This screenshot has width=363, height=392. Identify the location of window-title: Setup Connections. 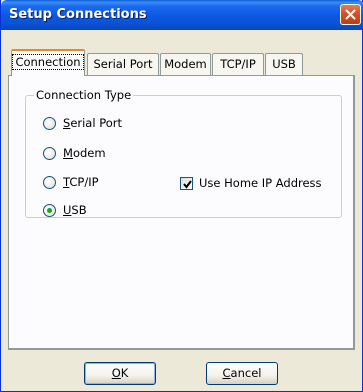
(78, 14).